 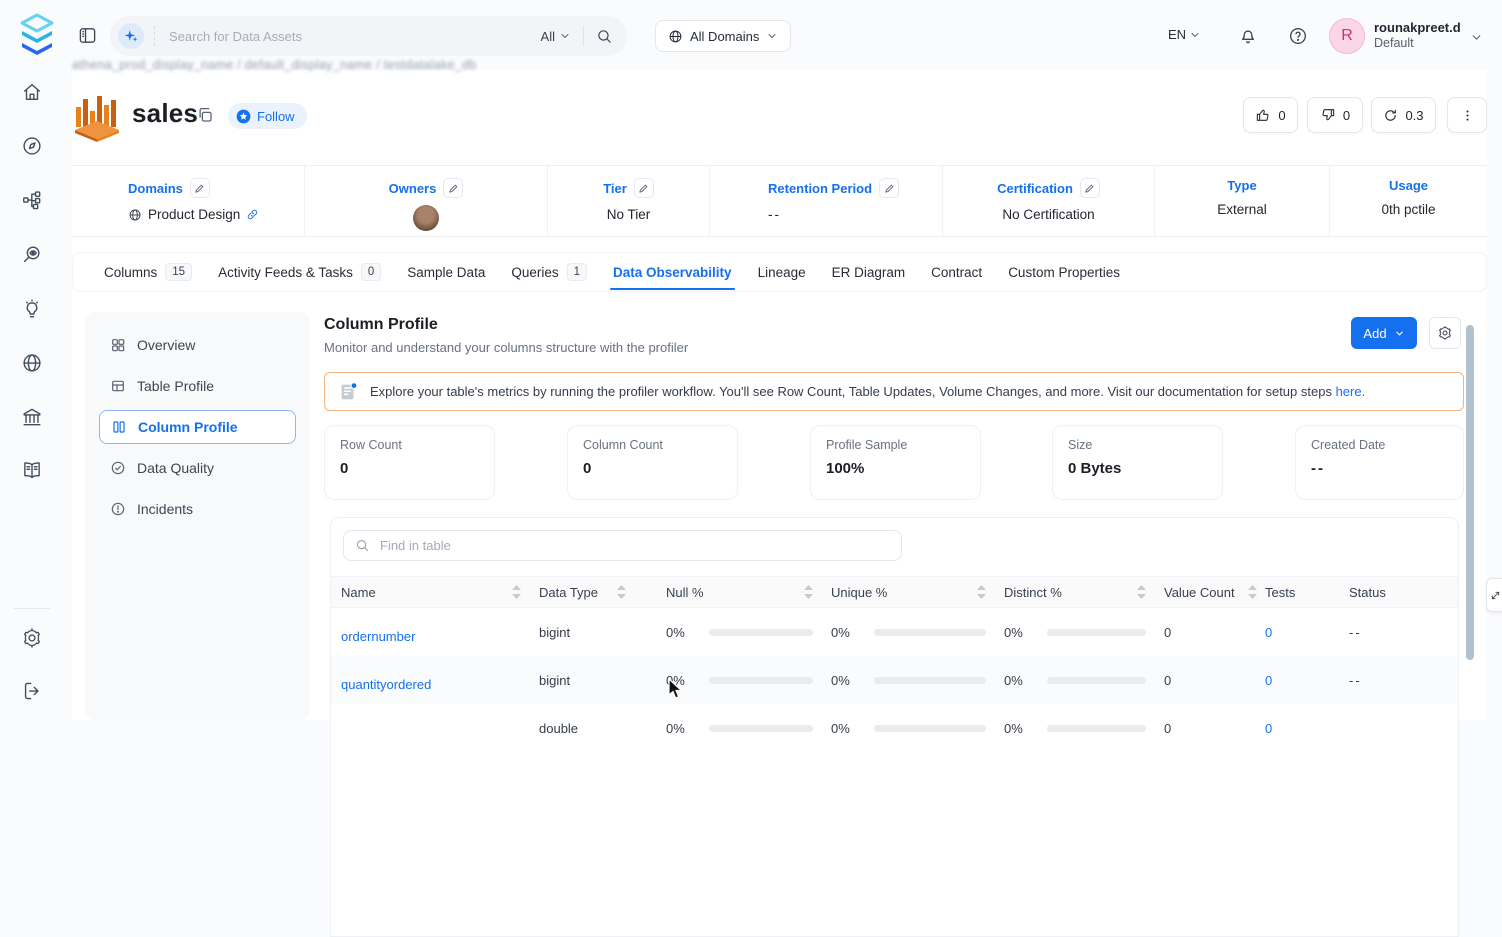 I want to click on edit-domains-icon, so click(x=199, y=188).